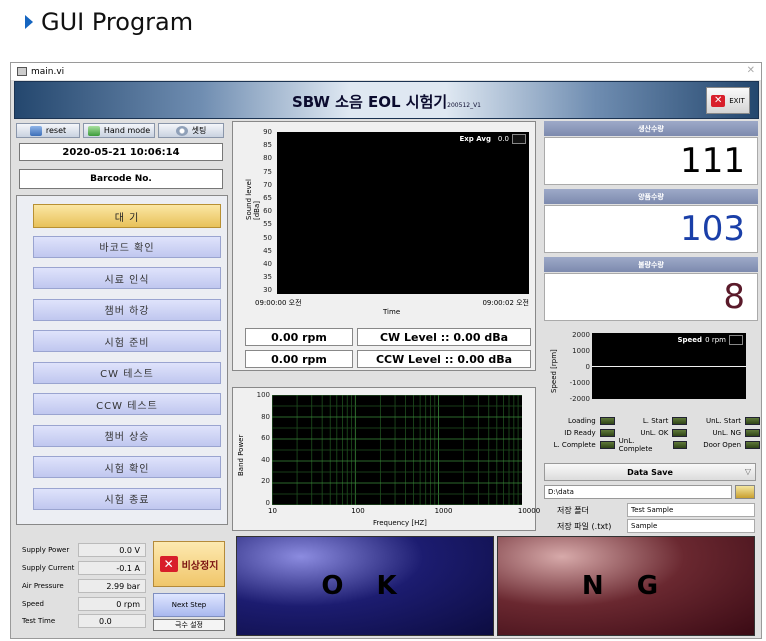 The height and width of the screenshot is (641, 766). Describe the element at coordinates (689, 340) in the screenshot. I see `speed-legend-label: Speed` at that location.